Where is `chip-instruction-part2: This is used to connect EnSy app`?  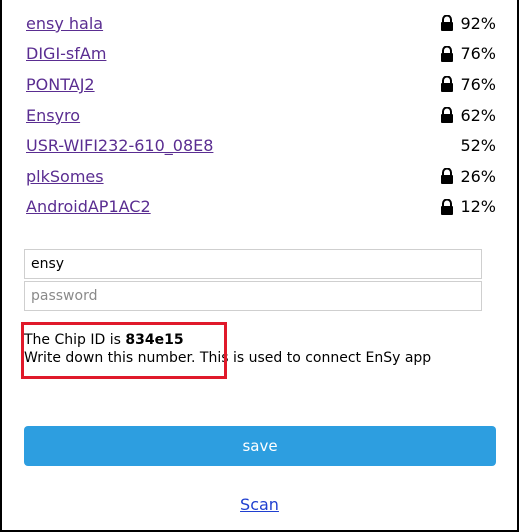 chip-instruction-part2: This is used to connect EnSy app is located at coordinates (313, 358).